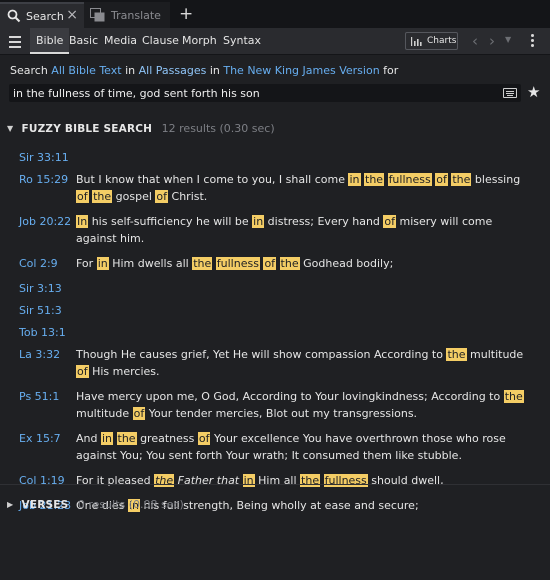 This screenshot has width=550, height=580. I want to click on expand-caret-icon: ▶, so click(12, 504).